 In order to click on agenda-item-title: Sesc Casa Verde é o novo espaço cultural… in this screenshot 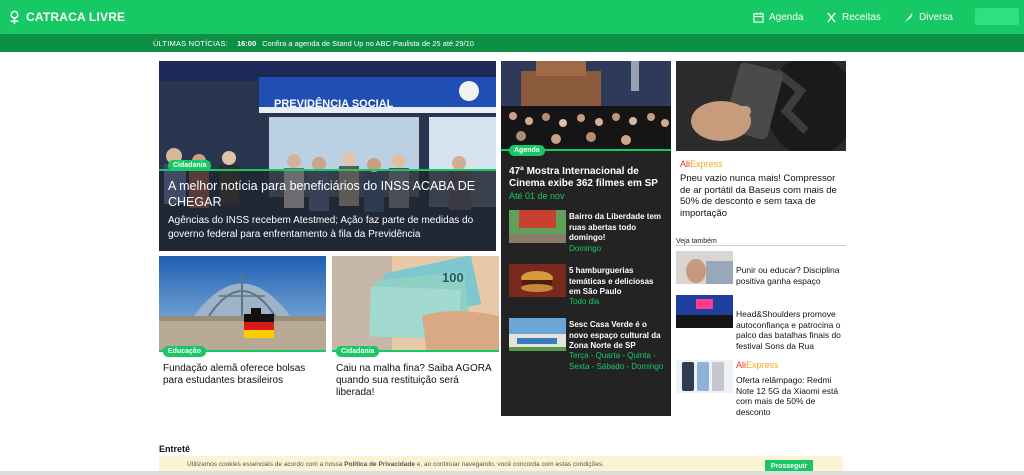, I will do `click(618, 336)`.